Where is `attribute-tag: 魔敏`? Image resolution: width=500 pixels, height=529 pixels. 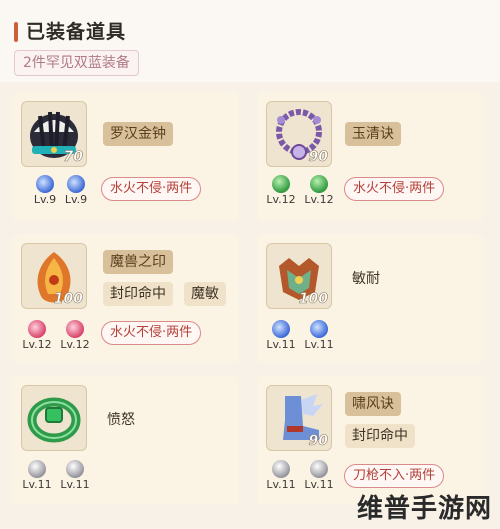
attribute-tag: 魔敏 is located at coordinates (205, 294).